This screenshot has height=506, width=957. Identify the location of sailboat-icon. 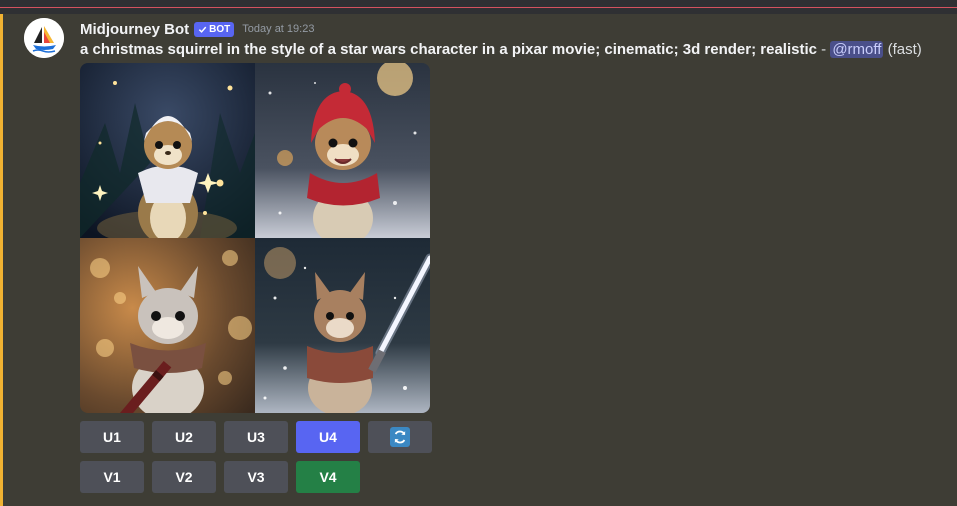
(44, 38).